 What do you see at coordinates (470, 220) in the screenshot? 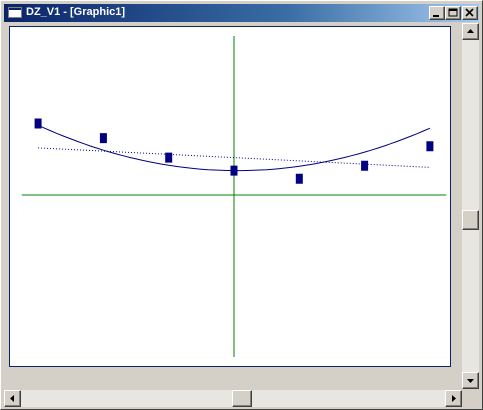
I see `vertical-scroll-thumb` at bounding box center [470, 220].